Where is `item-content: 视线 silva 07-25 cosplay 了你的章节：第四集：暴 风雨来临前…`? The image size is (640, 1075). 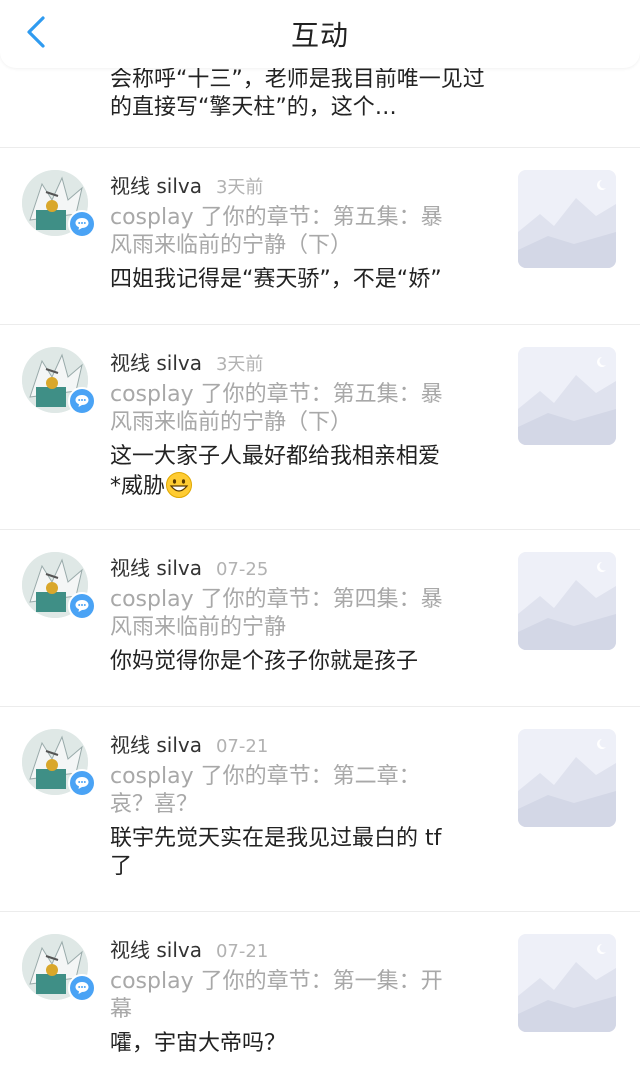 item-content: 视线 silva 07-25 cosplay 了你的章节：第四集：暴 风雨来临前… is located at coordinates (300, 614).